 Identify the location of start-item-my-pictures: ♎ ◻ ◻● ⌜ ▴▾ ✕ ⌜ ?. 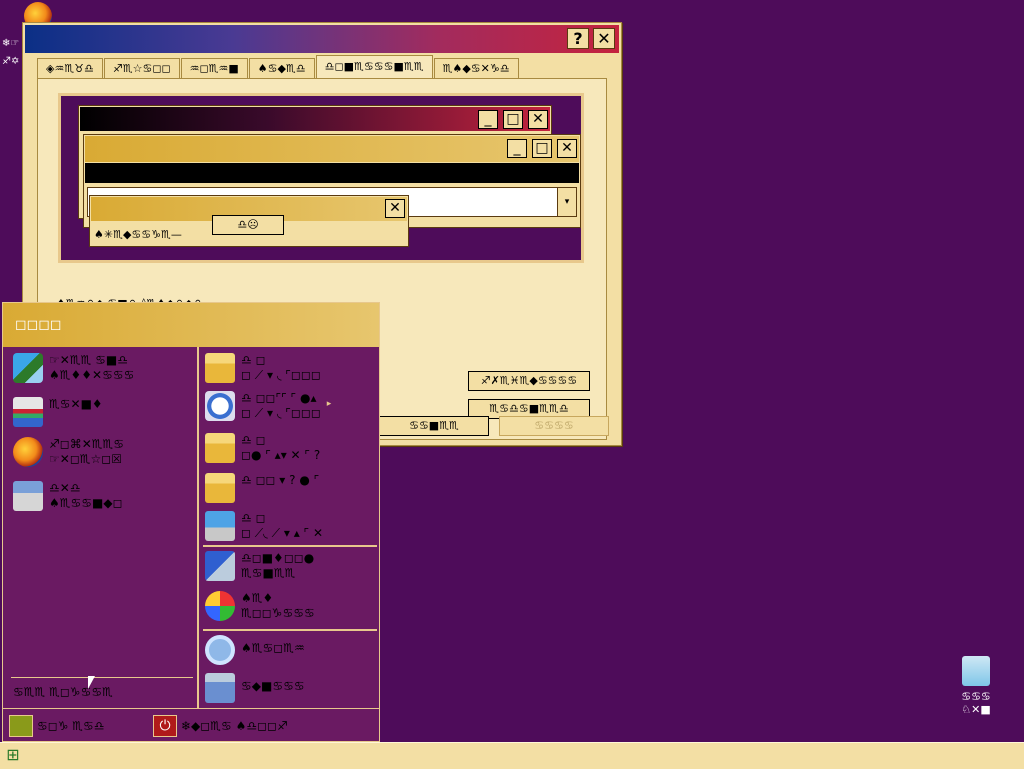
(262, 448).